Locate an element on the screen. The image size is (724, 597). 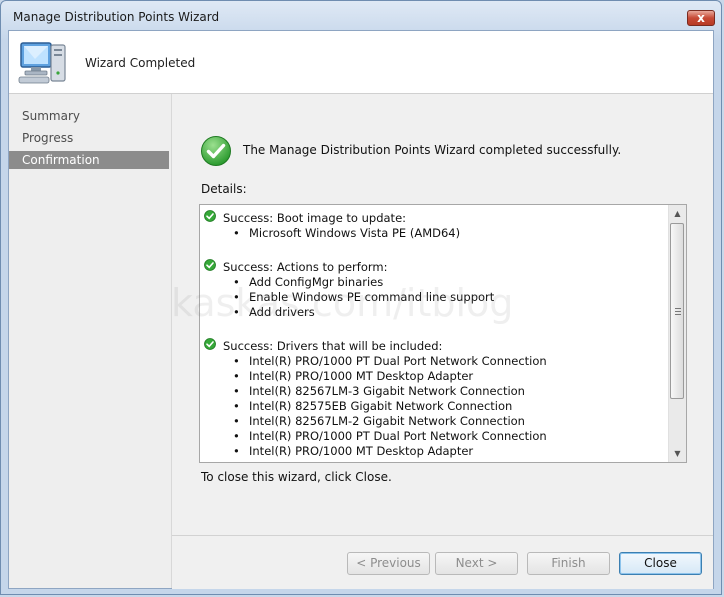
header-title: Wizard Completed is located at coordinates (140, 63).